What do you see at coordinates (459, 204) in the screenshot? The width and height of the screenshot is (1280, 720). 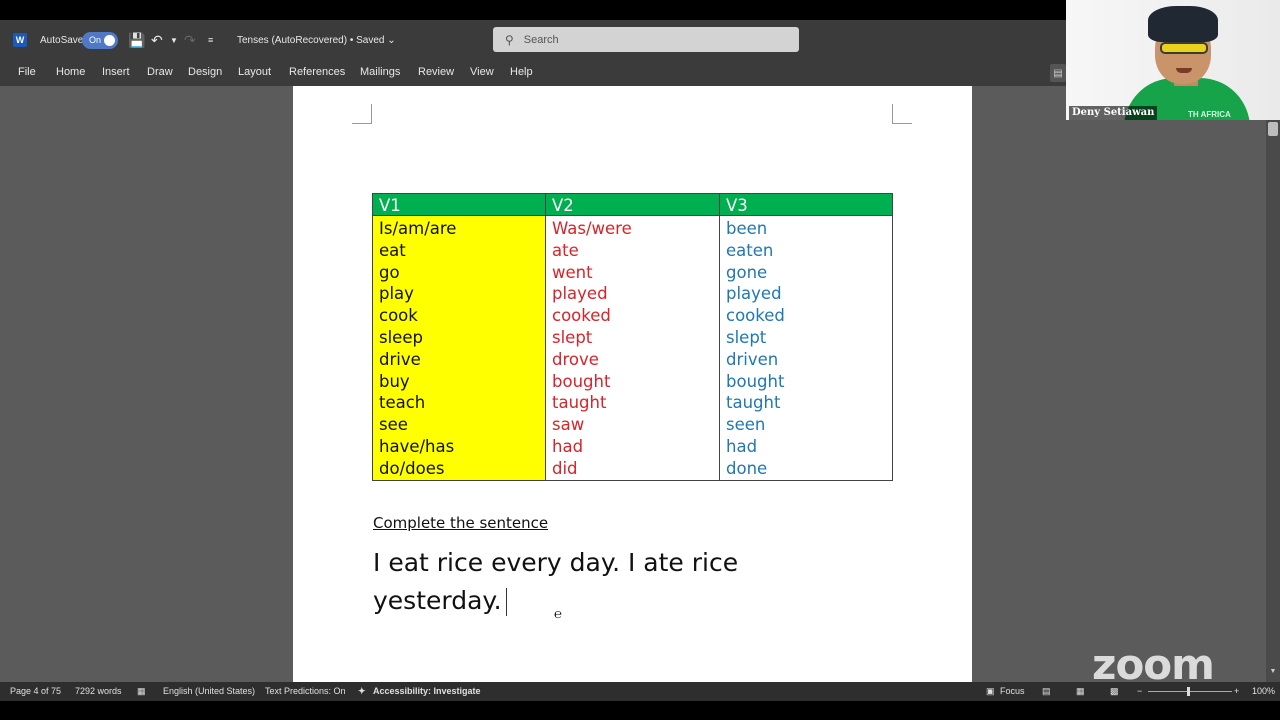 I see `header-v1: V1` at bounding box center [459, 204].